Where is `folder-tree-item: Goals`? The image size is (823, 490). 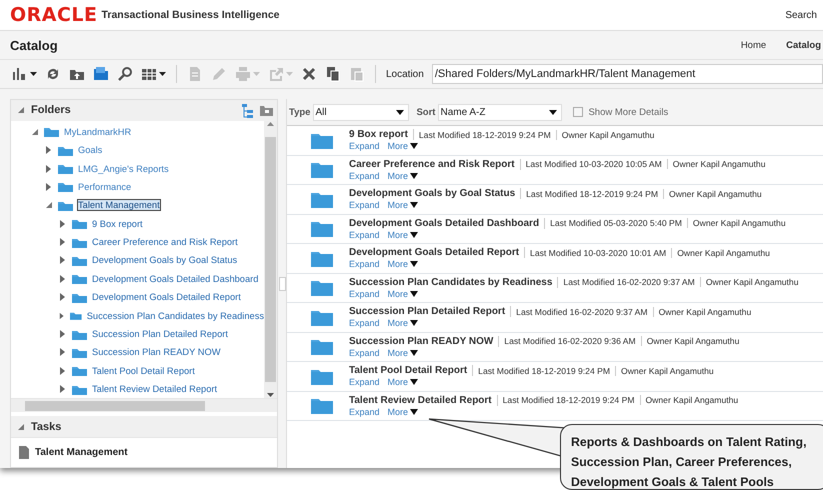 folder-tree-item: Goals is located at coordinates (90, 150).